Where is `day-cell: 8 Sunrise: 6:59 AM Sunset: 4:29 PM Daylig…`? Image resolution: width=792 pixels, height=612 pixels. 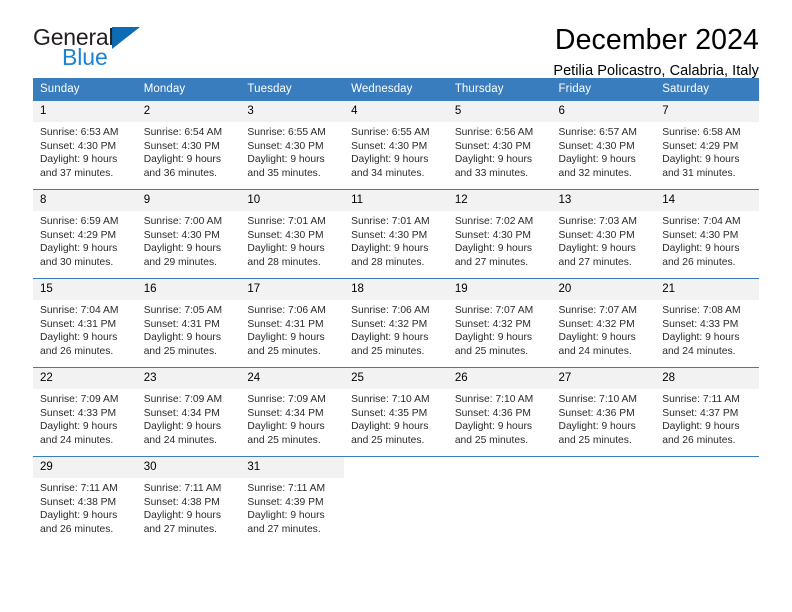 day-cell: 8 Sunrise: 6:59 AM Sunset: 4:29 PM Daylig… is located at coordinates (85, 234).